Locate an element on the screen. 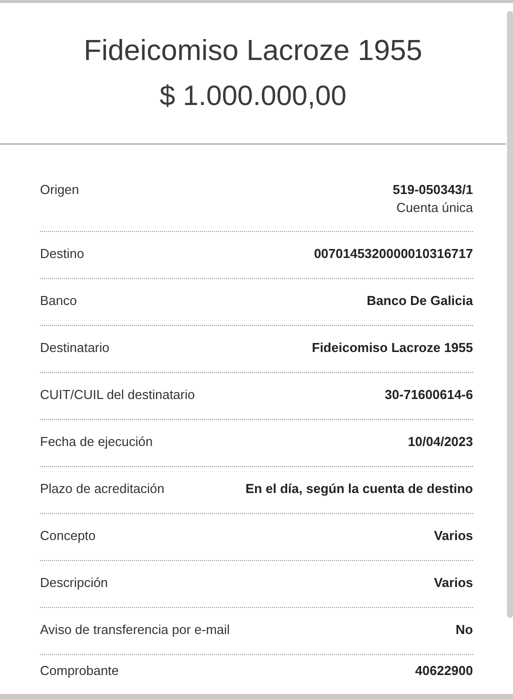  detail-value: 10/04/2023 is located at coordinates (440, 441).